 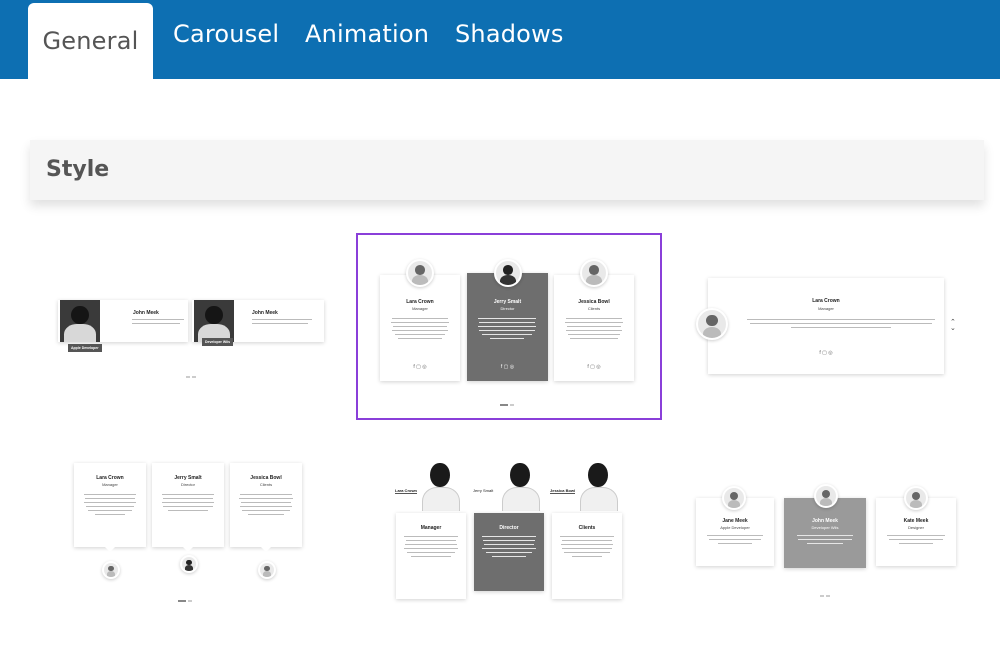 I want to click on tab-bar: General Carousel Animation Shadows, so click(x=500, y=39).